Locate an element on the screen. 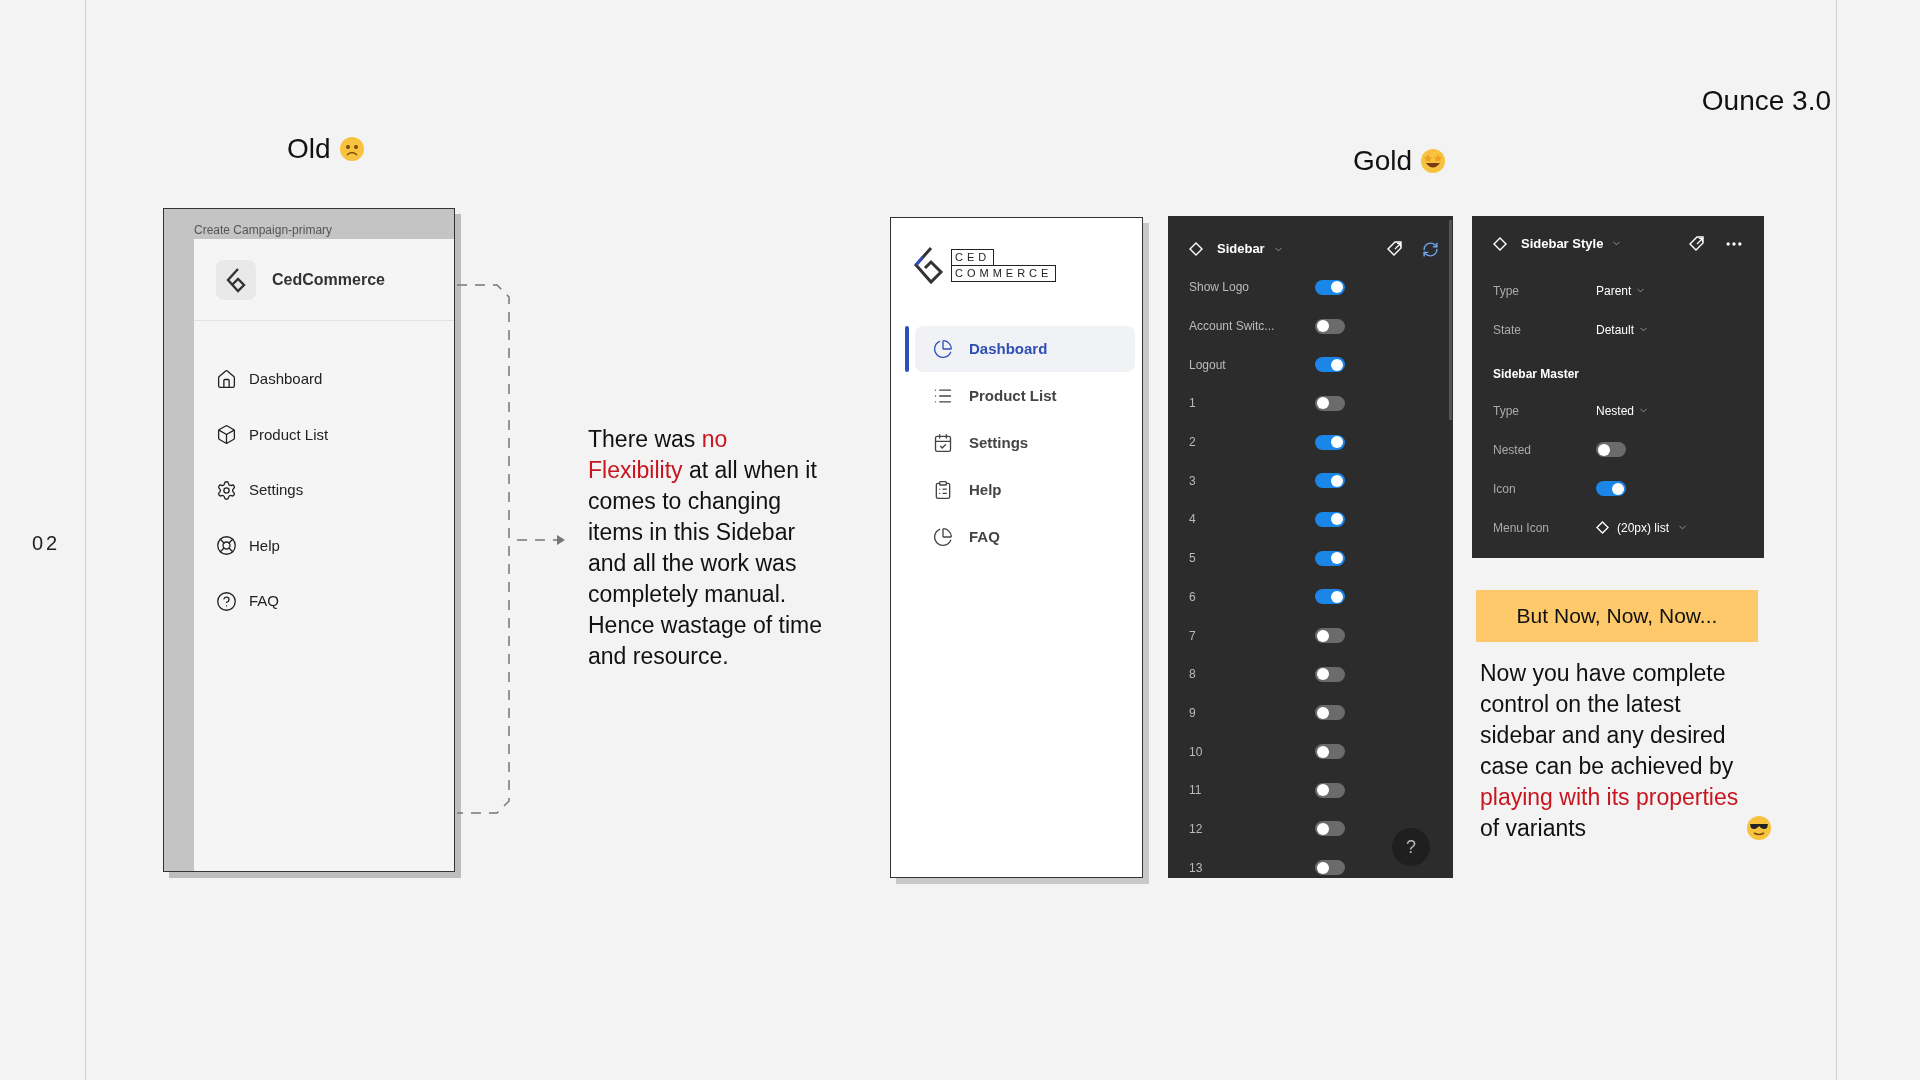 This screenshot has width=1920, height=1080. panel-title-dropdown: Sidebar Style is located at coordinates (1572, 243).